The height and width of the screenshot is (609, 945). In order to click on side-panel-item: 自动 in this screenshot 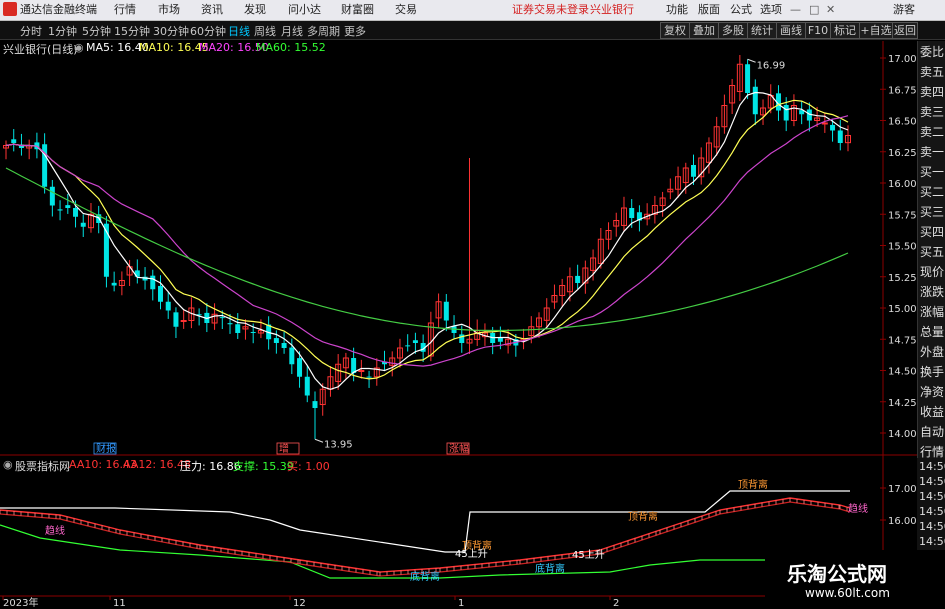, I will do `click(932, 433)`.